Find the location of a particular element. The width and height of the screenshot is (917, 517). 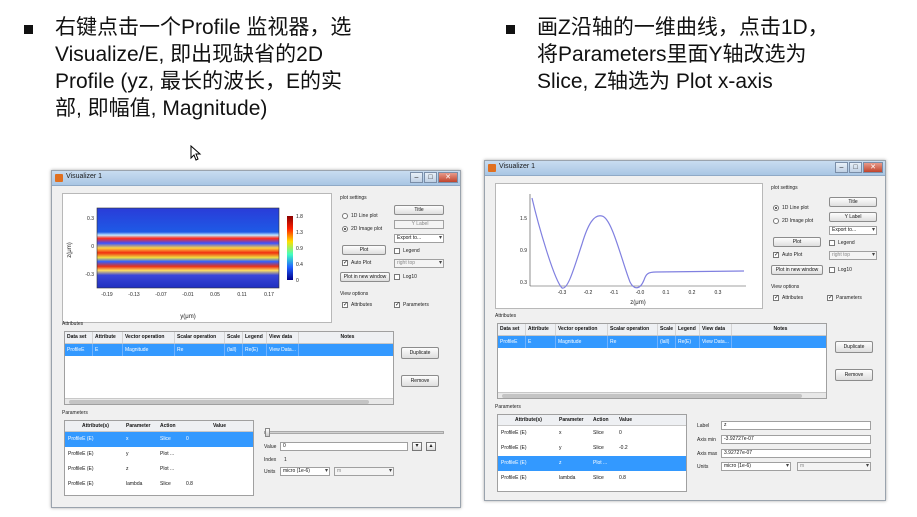

value-slider is located at coordinates (354, 432).